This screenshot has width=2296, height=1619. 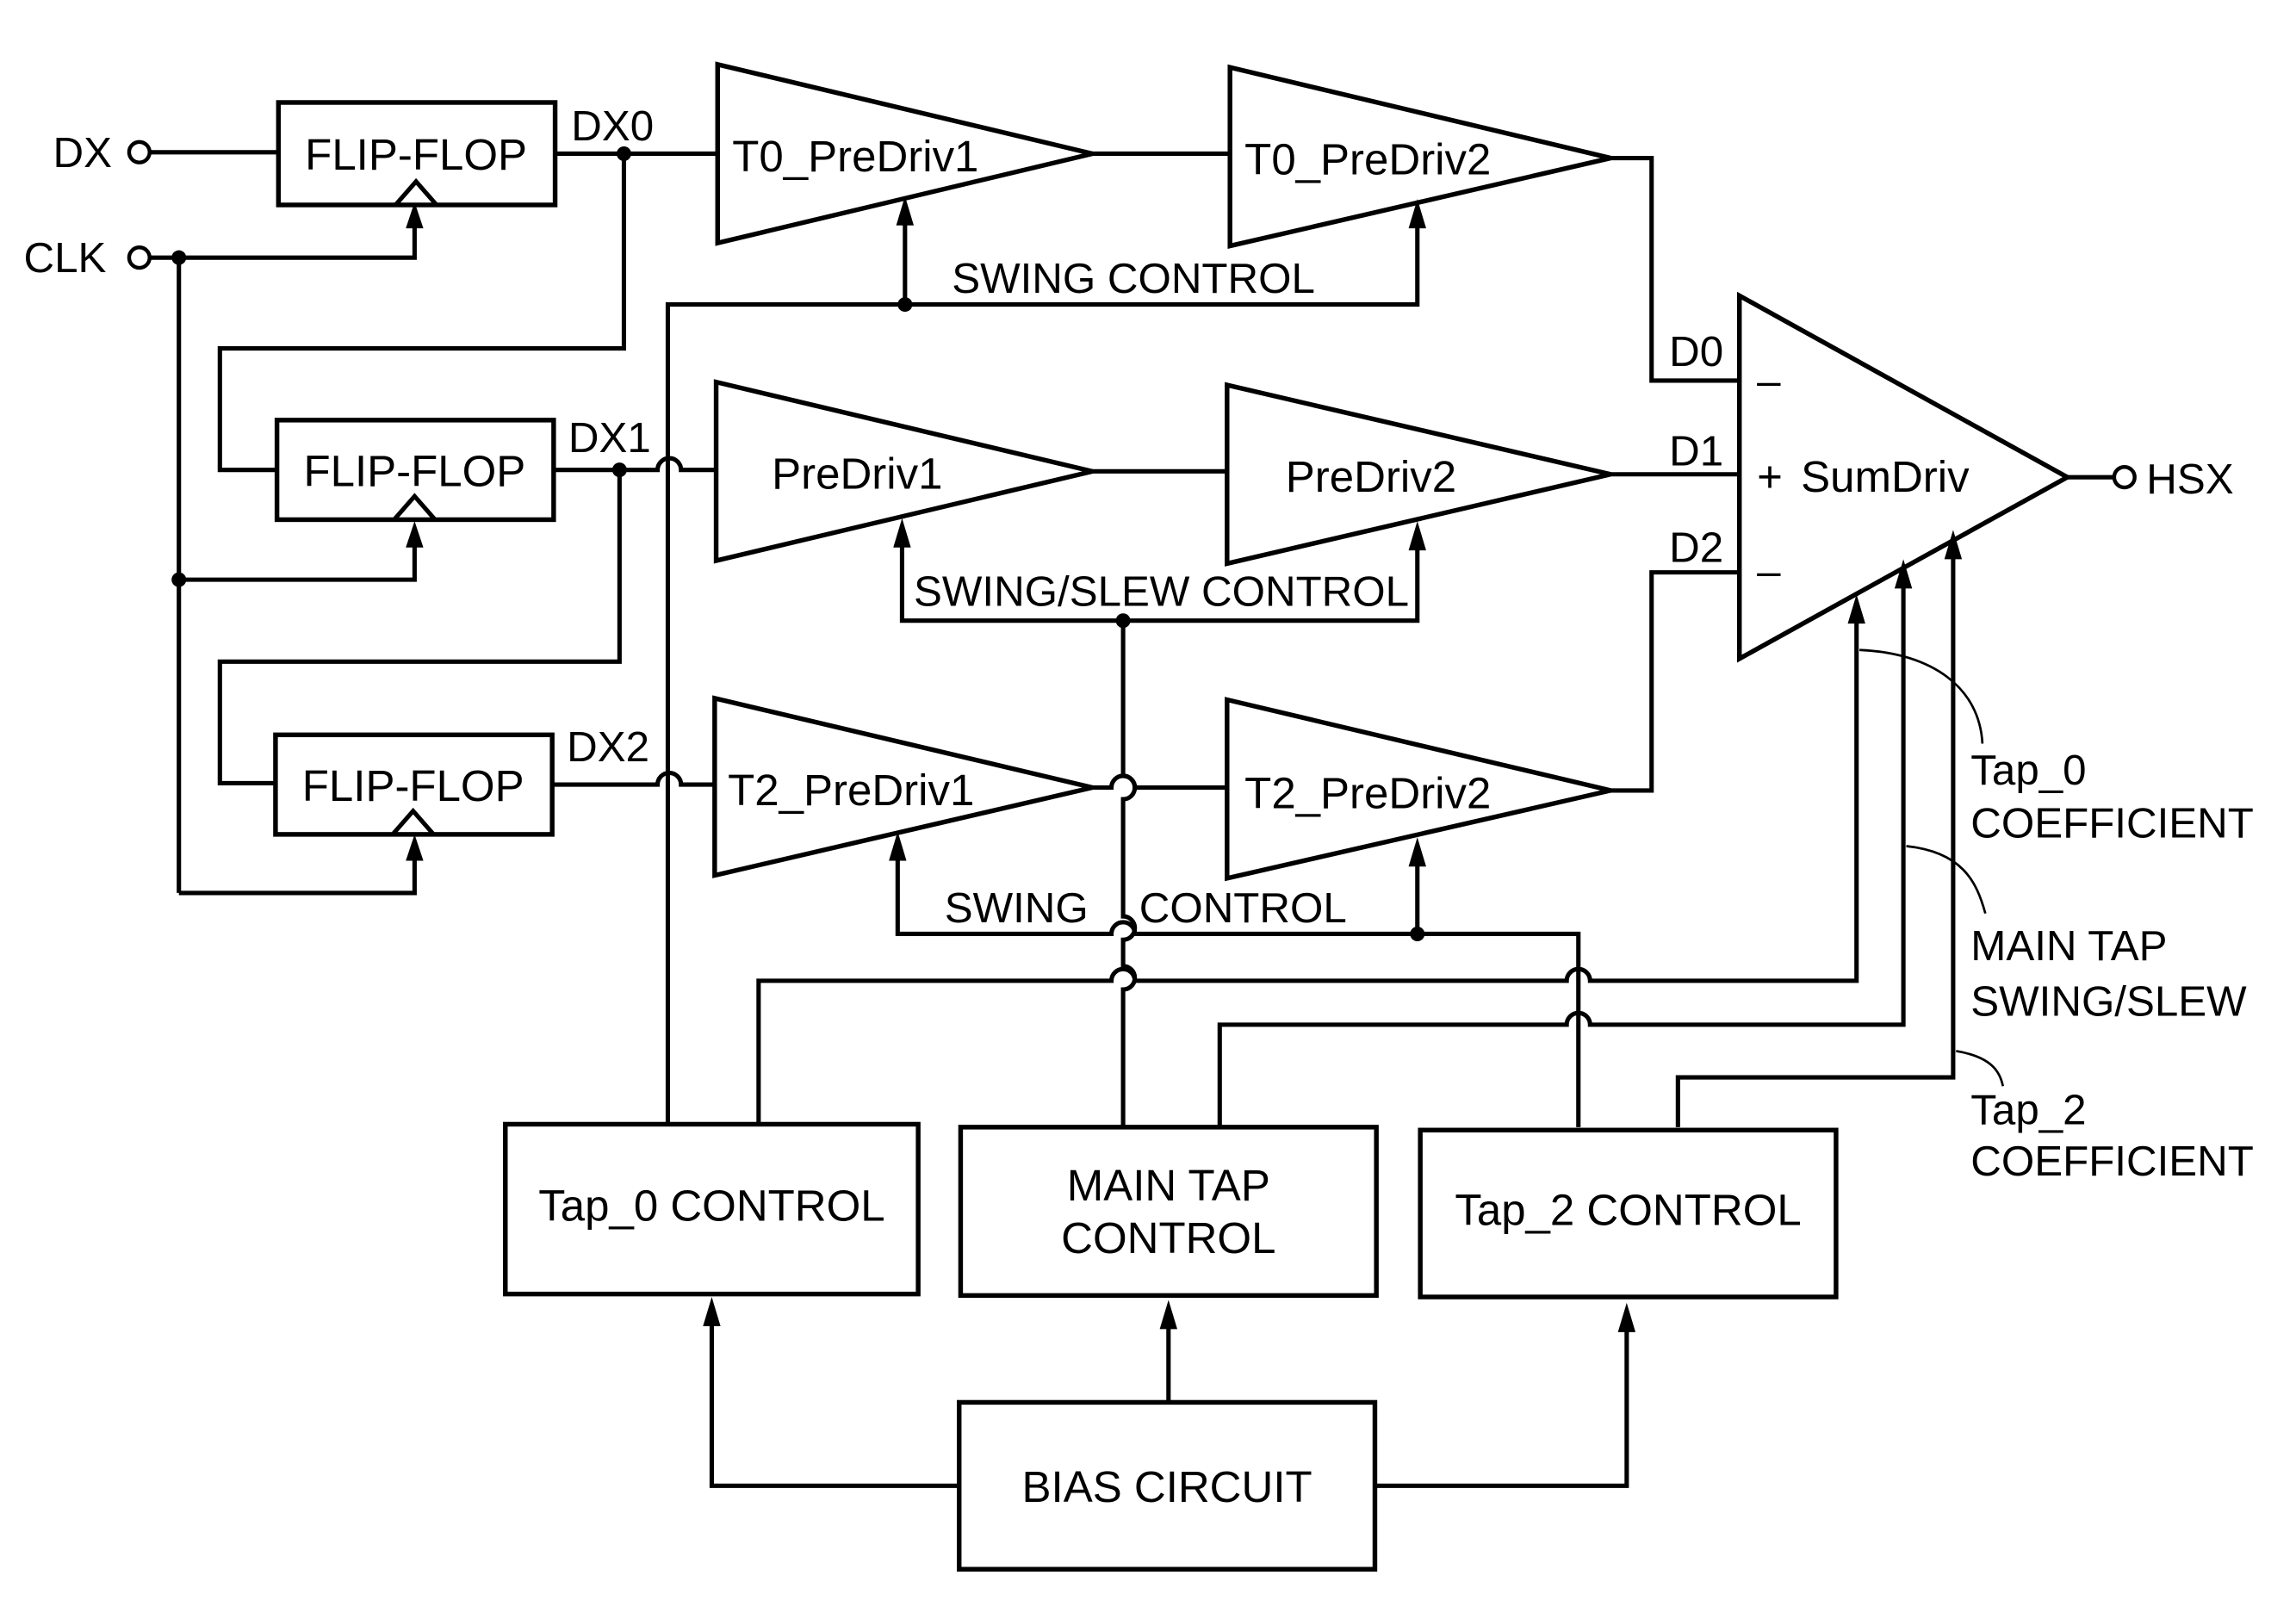 What do you see at coordinates (2112, 823) in the screenshot?
I see `tap0-annotation-line2: COEFFICIENT` at bounding box center [2112, 823].